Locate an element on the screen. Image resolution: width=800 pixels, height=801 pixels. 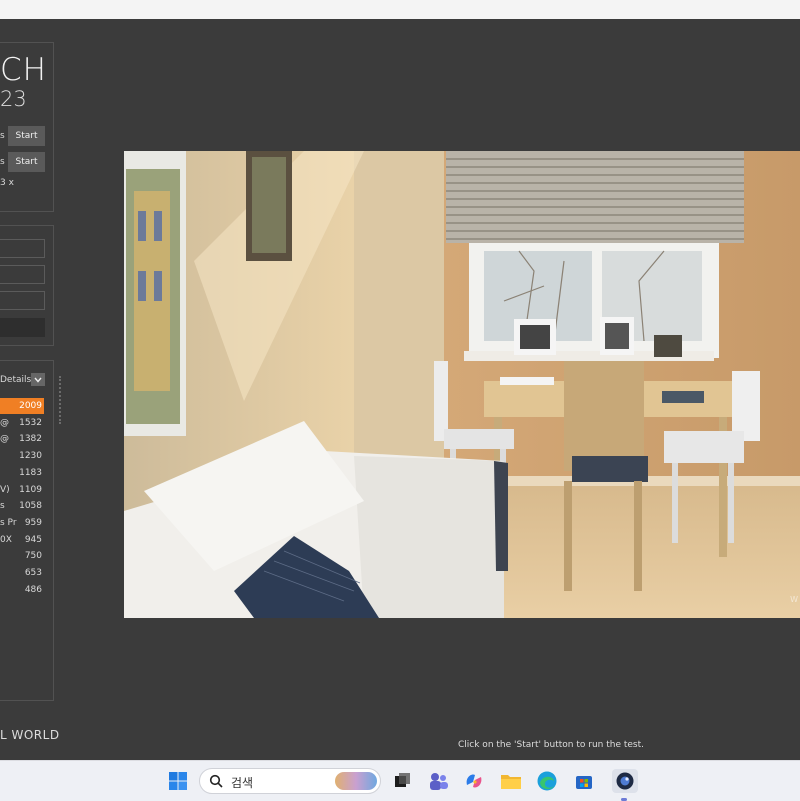
ranking-score: 653 is located at coordinates (33, 573).